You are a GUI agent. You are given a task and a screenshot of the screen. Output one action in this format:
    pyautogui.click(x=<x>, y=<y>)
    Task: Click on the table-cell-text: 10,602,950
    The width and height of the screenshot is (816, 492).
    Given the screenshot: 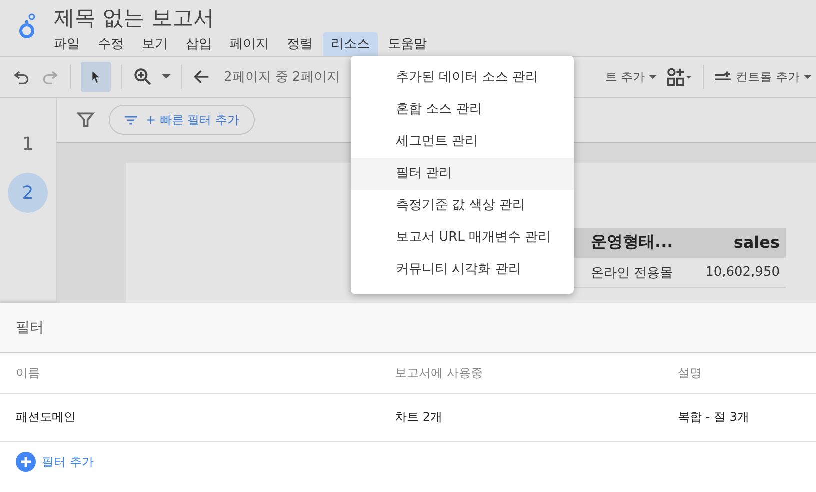 What is the action you would take?
    pyautogui.click(x=743, y=272)
    